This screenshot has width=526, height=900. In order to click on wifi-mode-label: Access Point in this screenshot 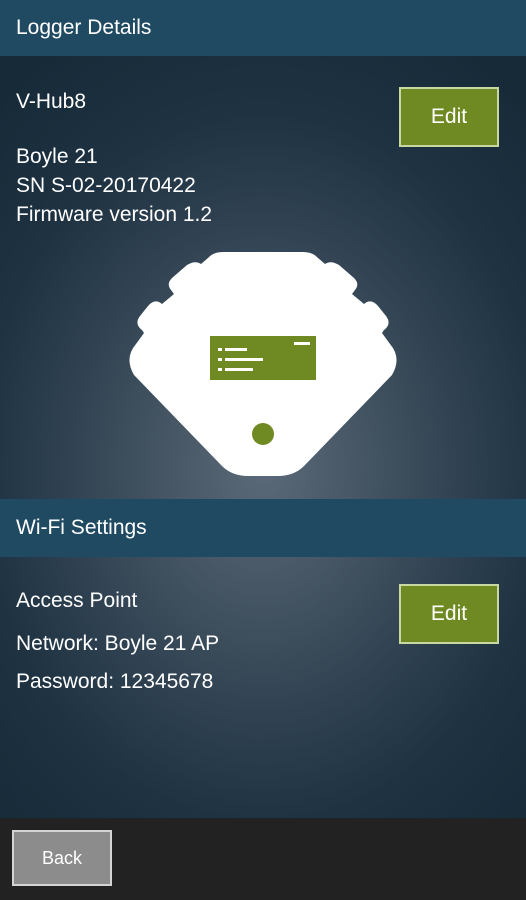, I will do `click(77, 600)`.